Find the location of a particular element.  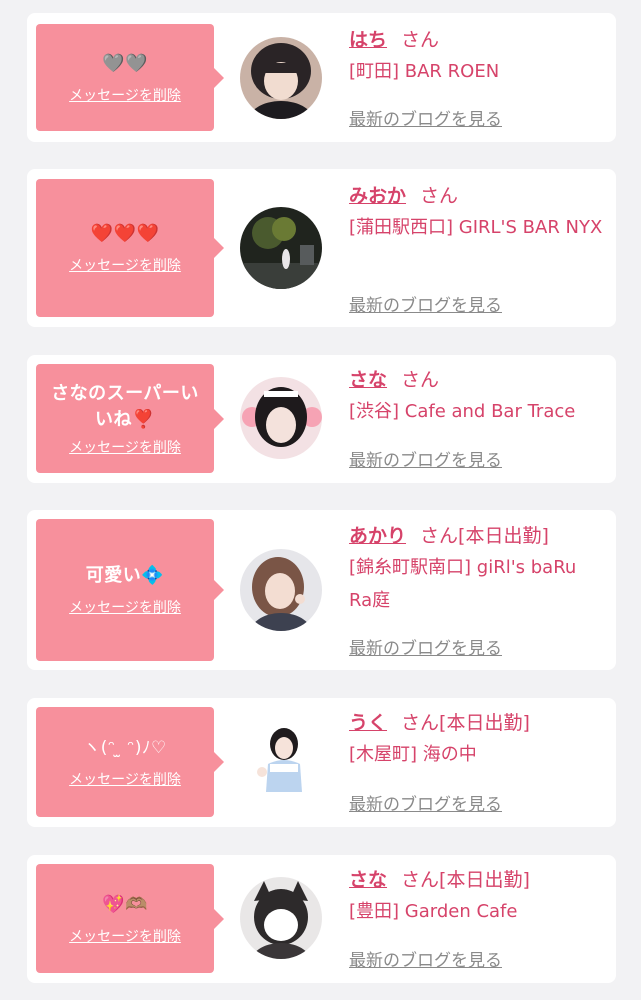

message-text: 💖🫶🏽 is located at coordinates (125, 904).